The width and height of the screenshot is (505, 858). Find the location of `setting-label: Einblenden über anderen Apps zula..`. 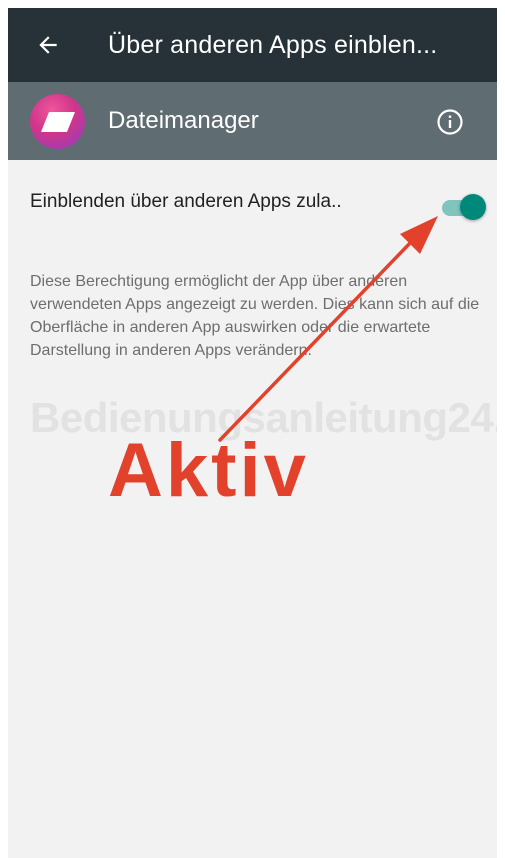

setting-label: Einblenden über anderen Apps zula.. is located at coordinates (186, 201).